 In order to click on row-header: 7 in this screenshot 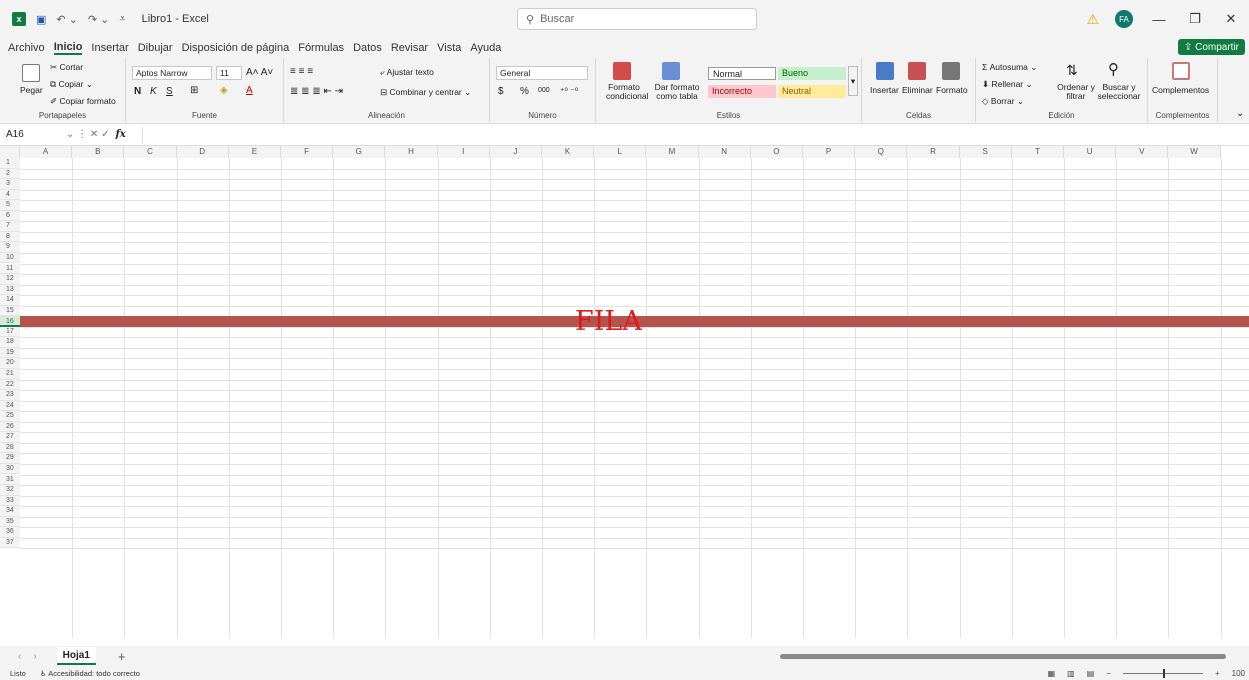, I will do `click(10, 226)`.